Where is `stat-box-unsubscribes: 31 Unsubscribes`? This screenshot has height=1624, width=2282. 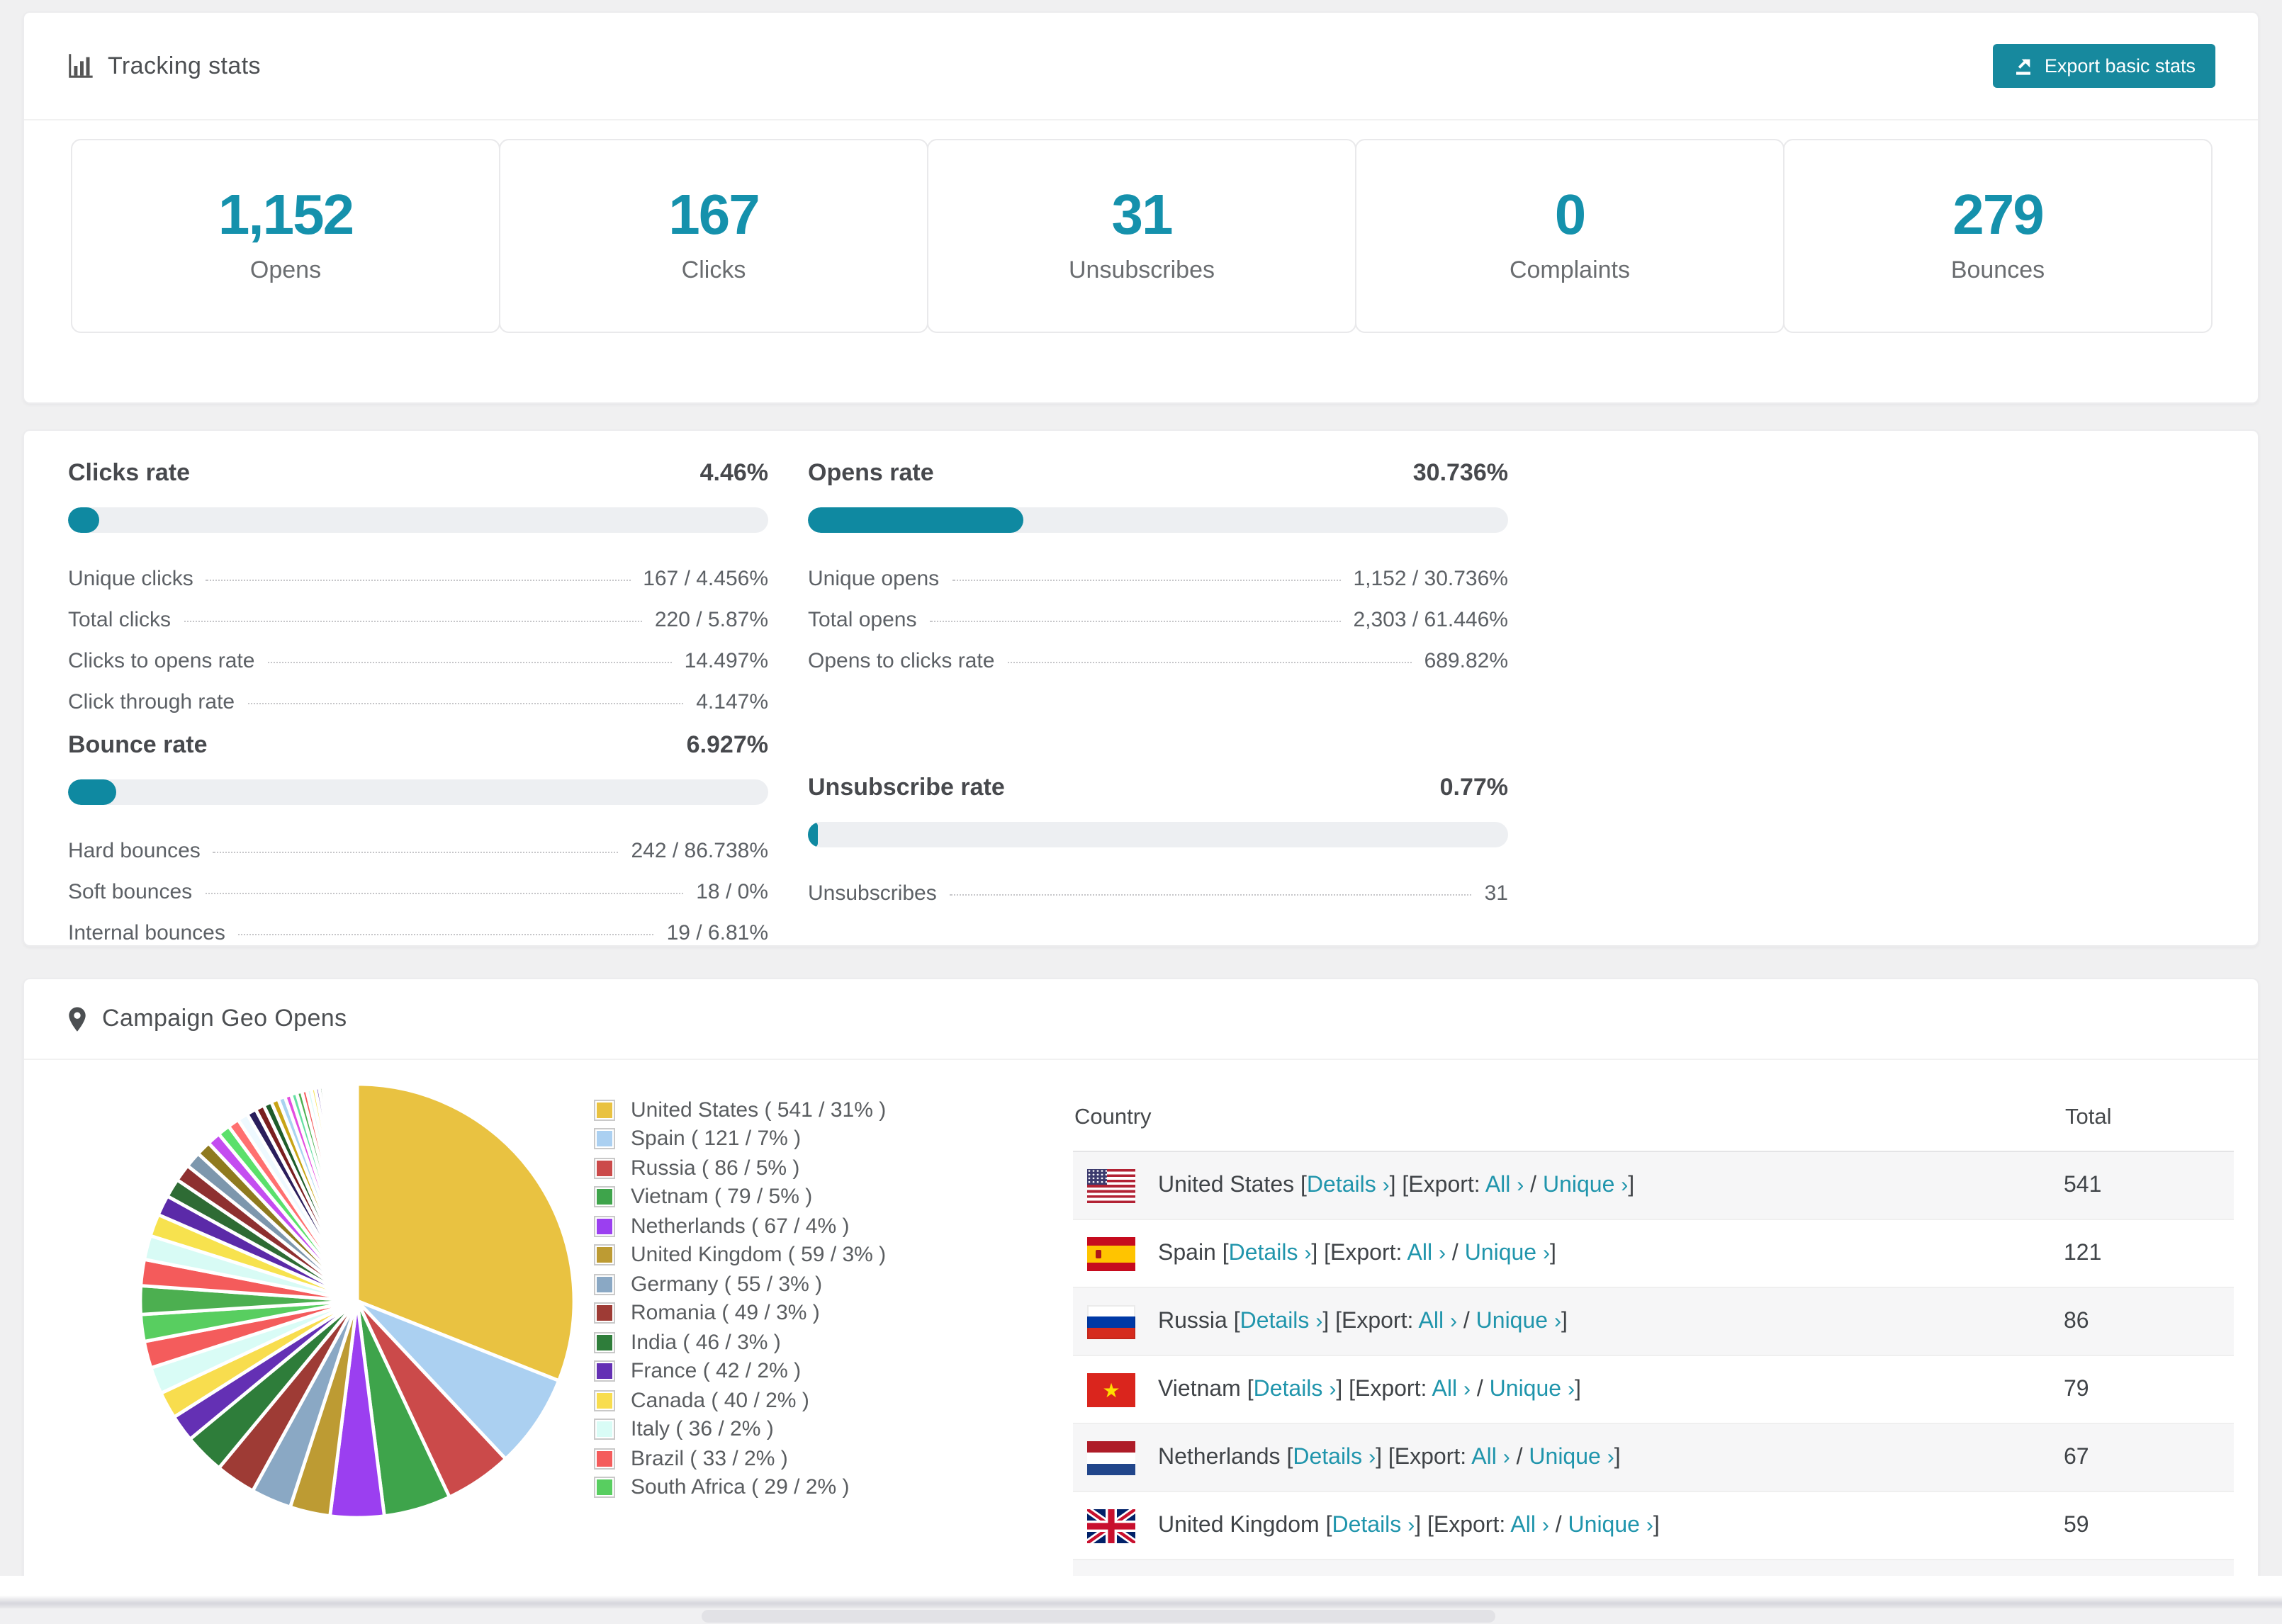
stat-box-unsubscribes: 31 Unsubscribes is located at coordinates (1142, 236).